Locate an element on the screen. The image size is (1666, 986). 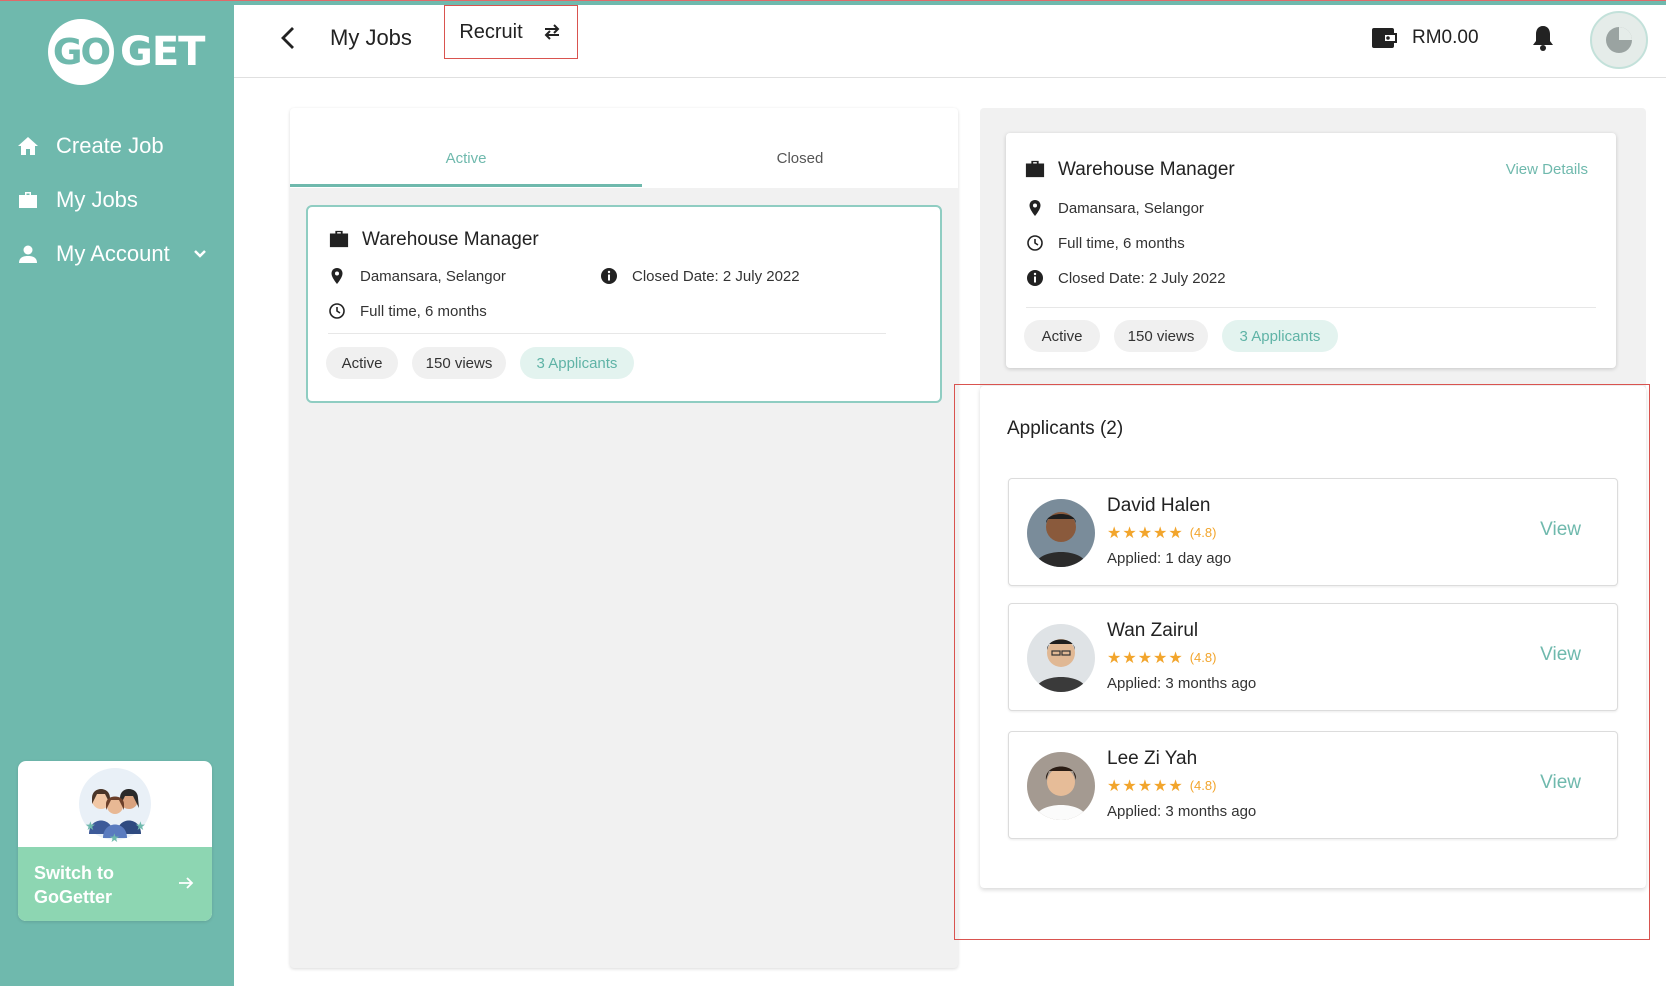
swap-arrows-icon is located at coordinates (552, 32).